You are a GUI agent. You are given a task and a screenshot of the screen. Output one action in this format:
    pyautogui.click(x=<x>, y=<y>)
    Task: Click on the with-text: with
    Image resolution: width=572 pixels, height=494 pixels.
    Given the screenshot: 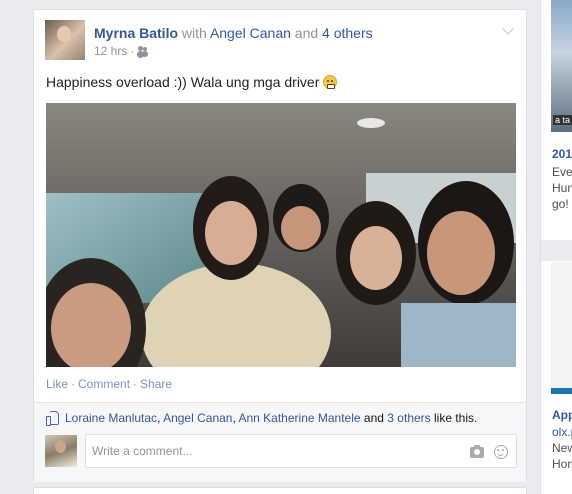 What is the action you would take?
    pyautogui.click(x=194, y=33)
    